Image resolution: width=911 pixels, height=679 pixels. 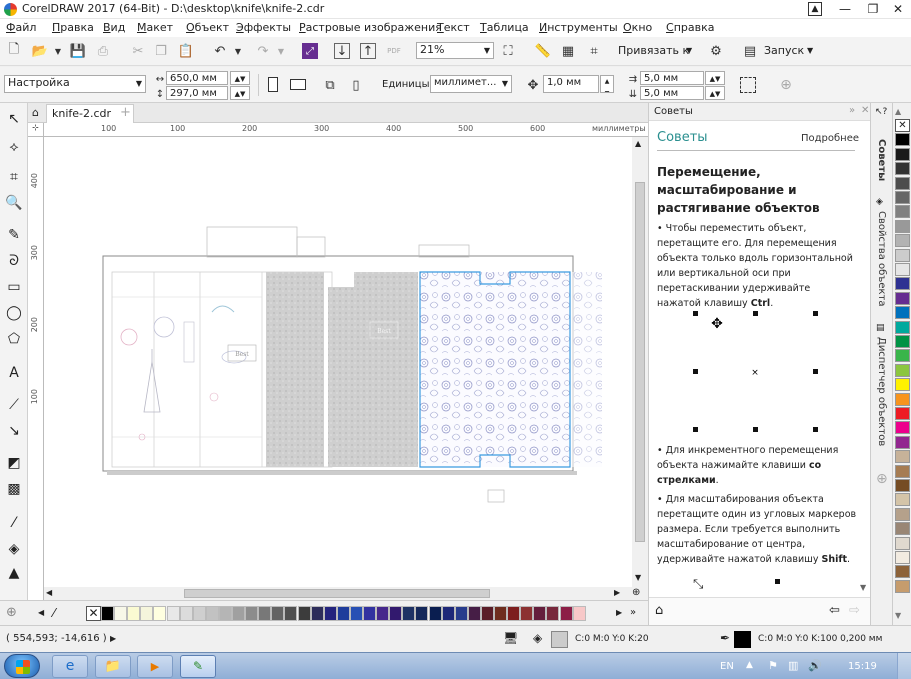 I want to click on page-width-spinner: ▲▼, so click(x=240, y=78).